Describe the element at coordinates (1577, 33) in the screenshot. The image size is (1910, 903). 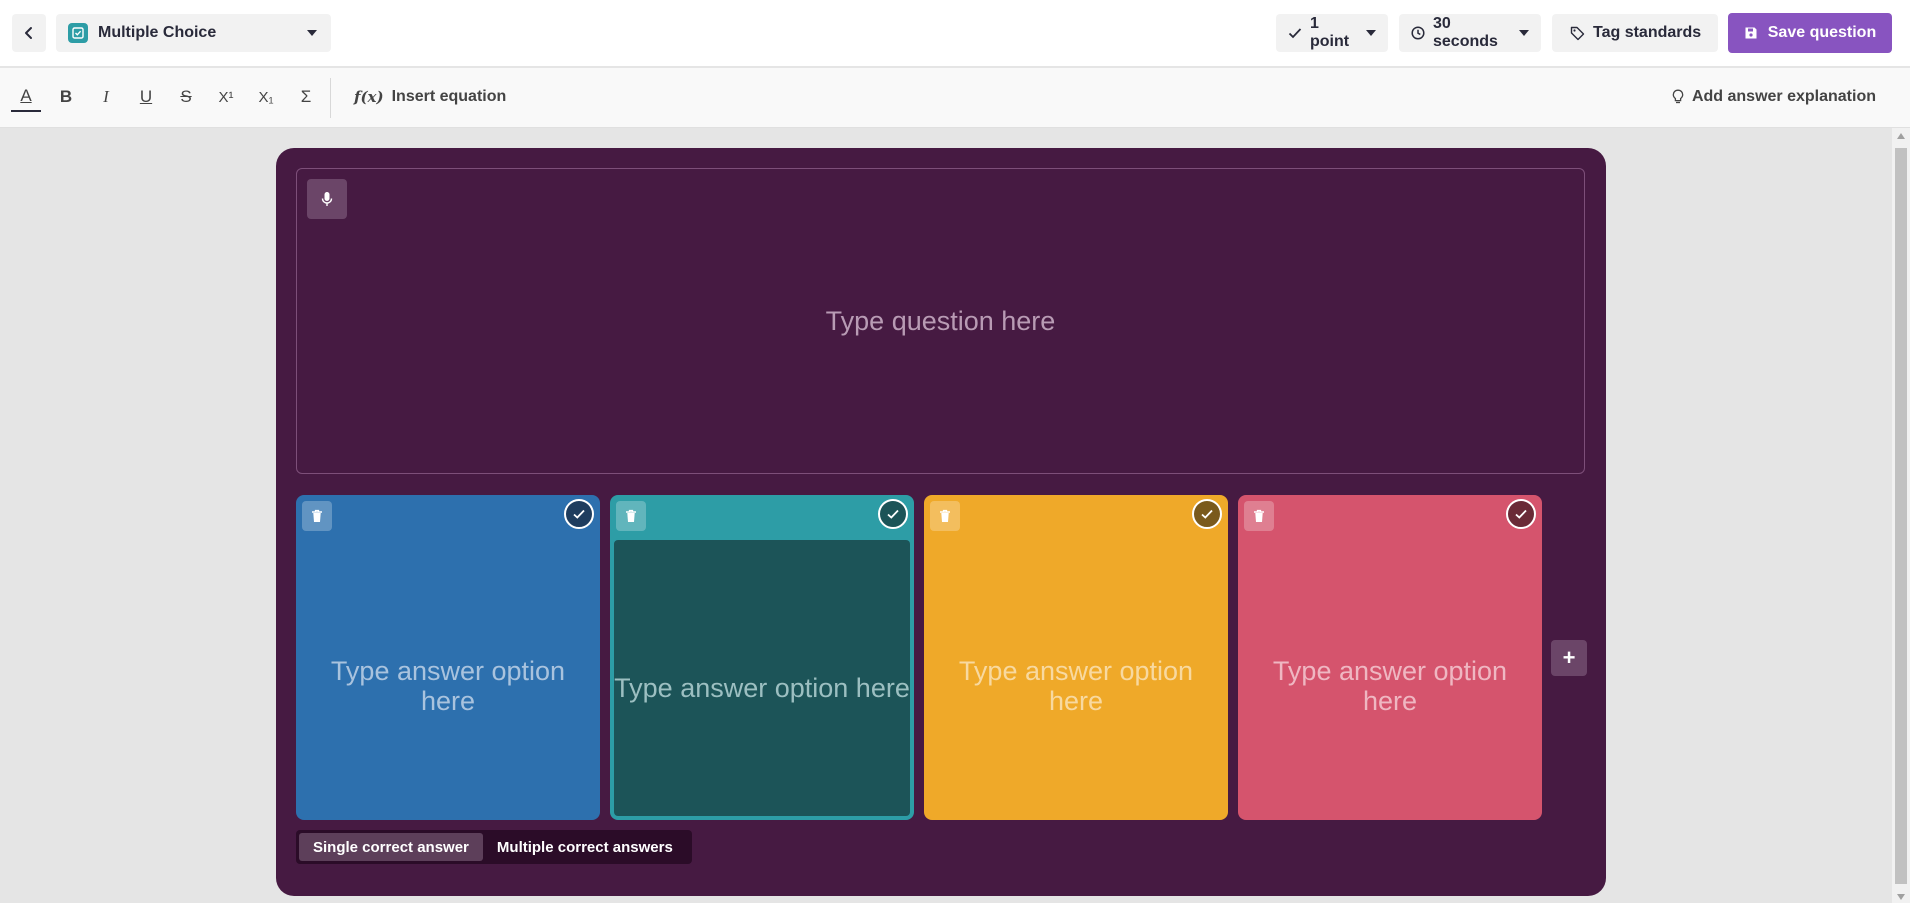
I see `tag-icon` at that location.